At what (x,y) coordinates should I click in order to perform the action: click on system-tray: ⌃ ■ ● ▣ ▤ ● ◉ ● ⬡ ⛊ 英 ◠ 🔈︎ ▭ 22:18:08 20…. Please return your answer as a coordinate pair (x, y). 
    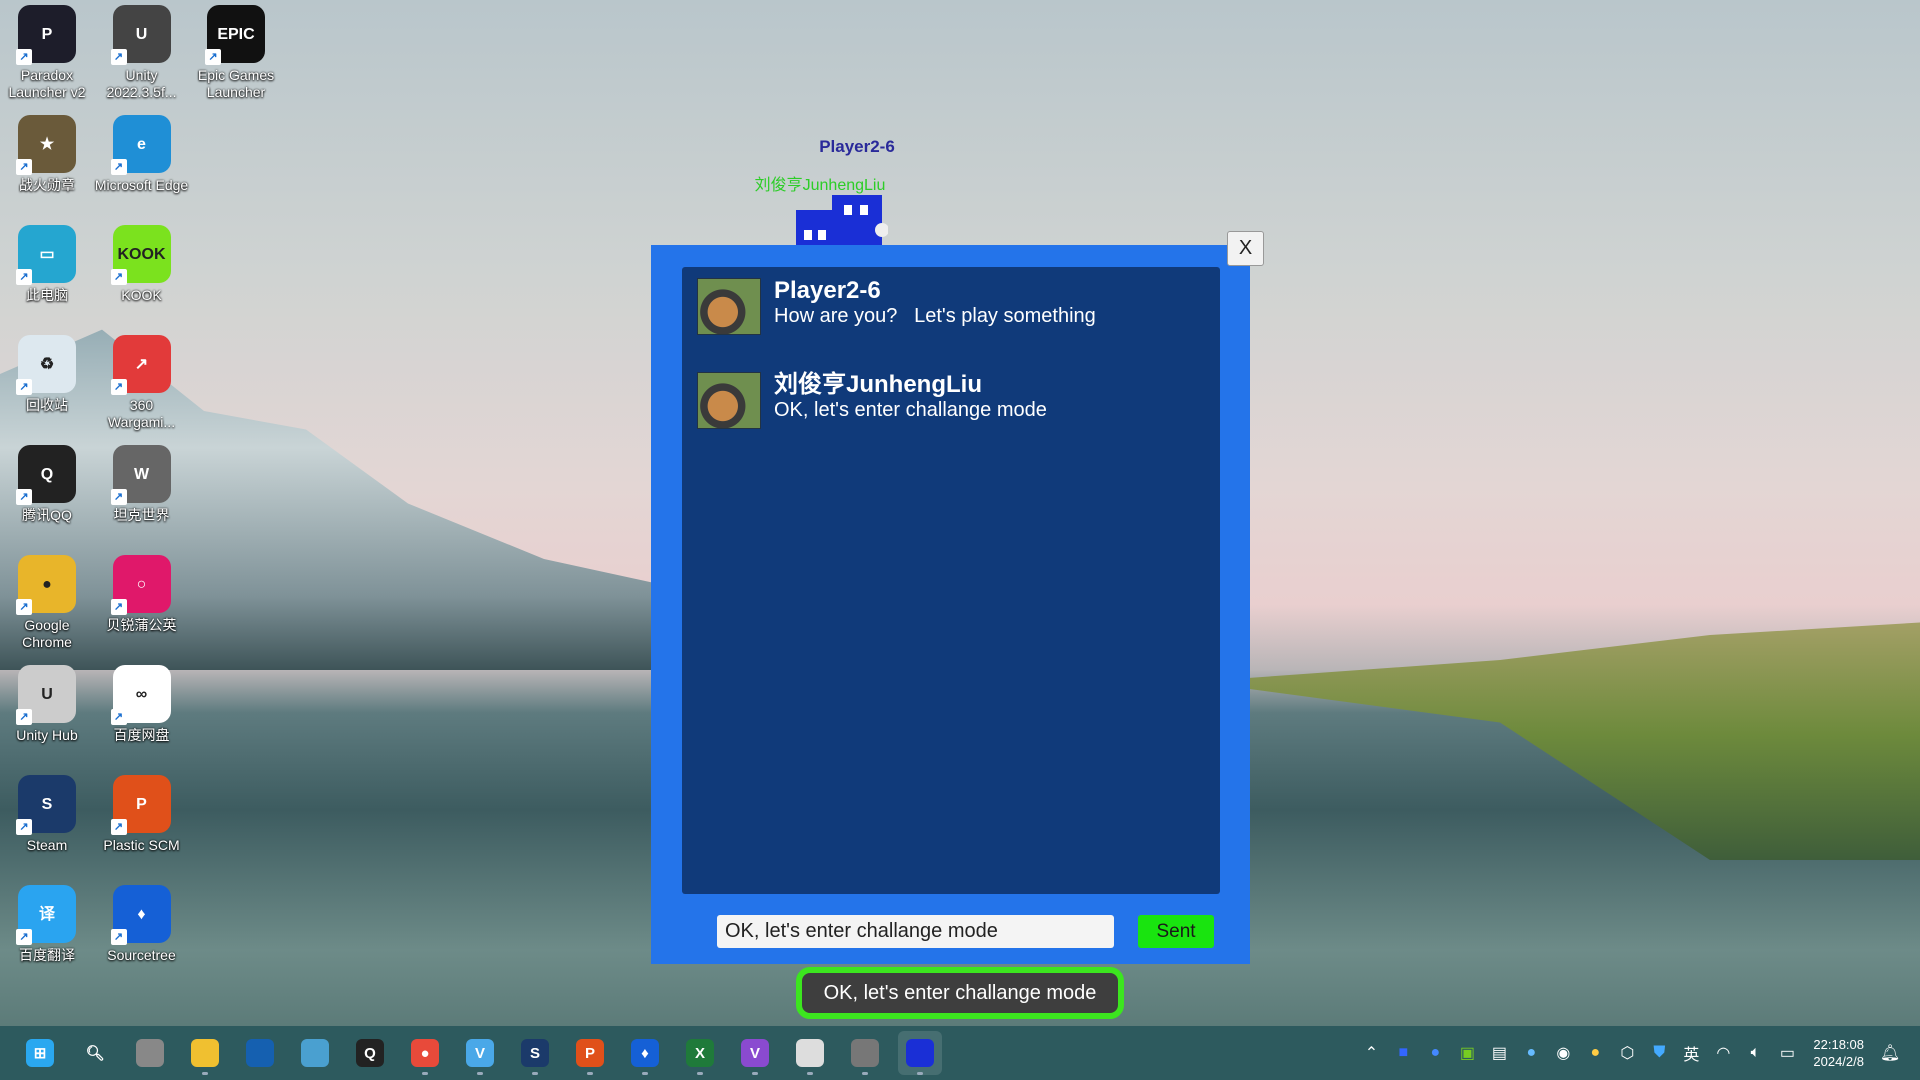
    Looking at the image, I should click on (1630, 1053).